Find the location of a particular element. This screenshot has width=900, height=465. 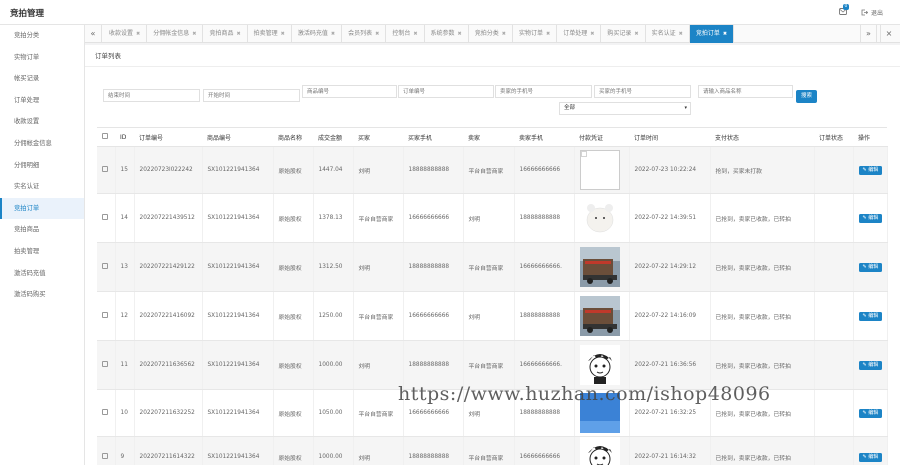

goods-name-input is located at coordinates (745, 91).